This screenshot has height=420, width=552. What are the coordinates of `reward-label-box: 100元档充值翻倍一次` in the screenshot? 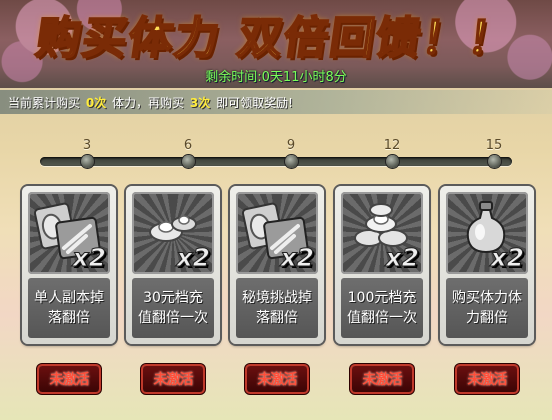 It's located at (382, 308).